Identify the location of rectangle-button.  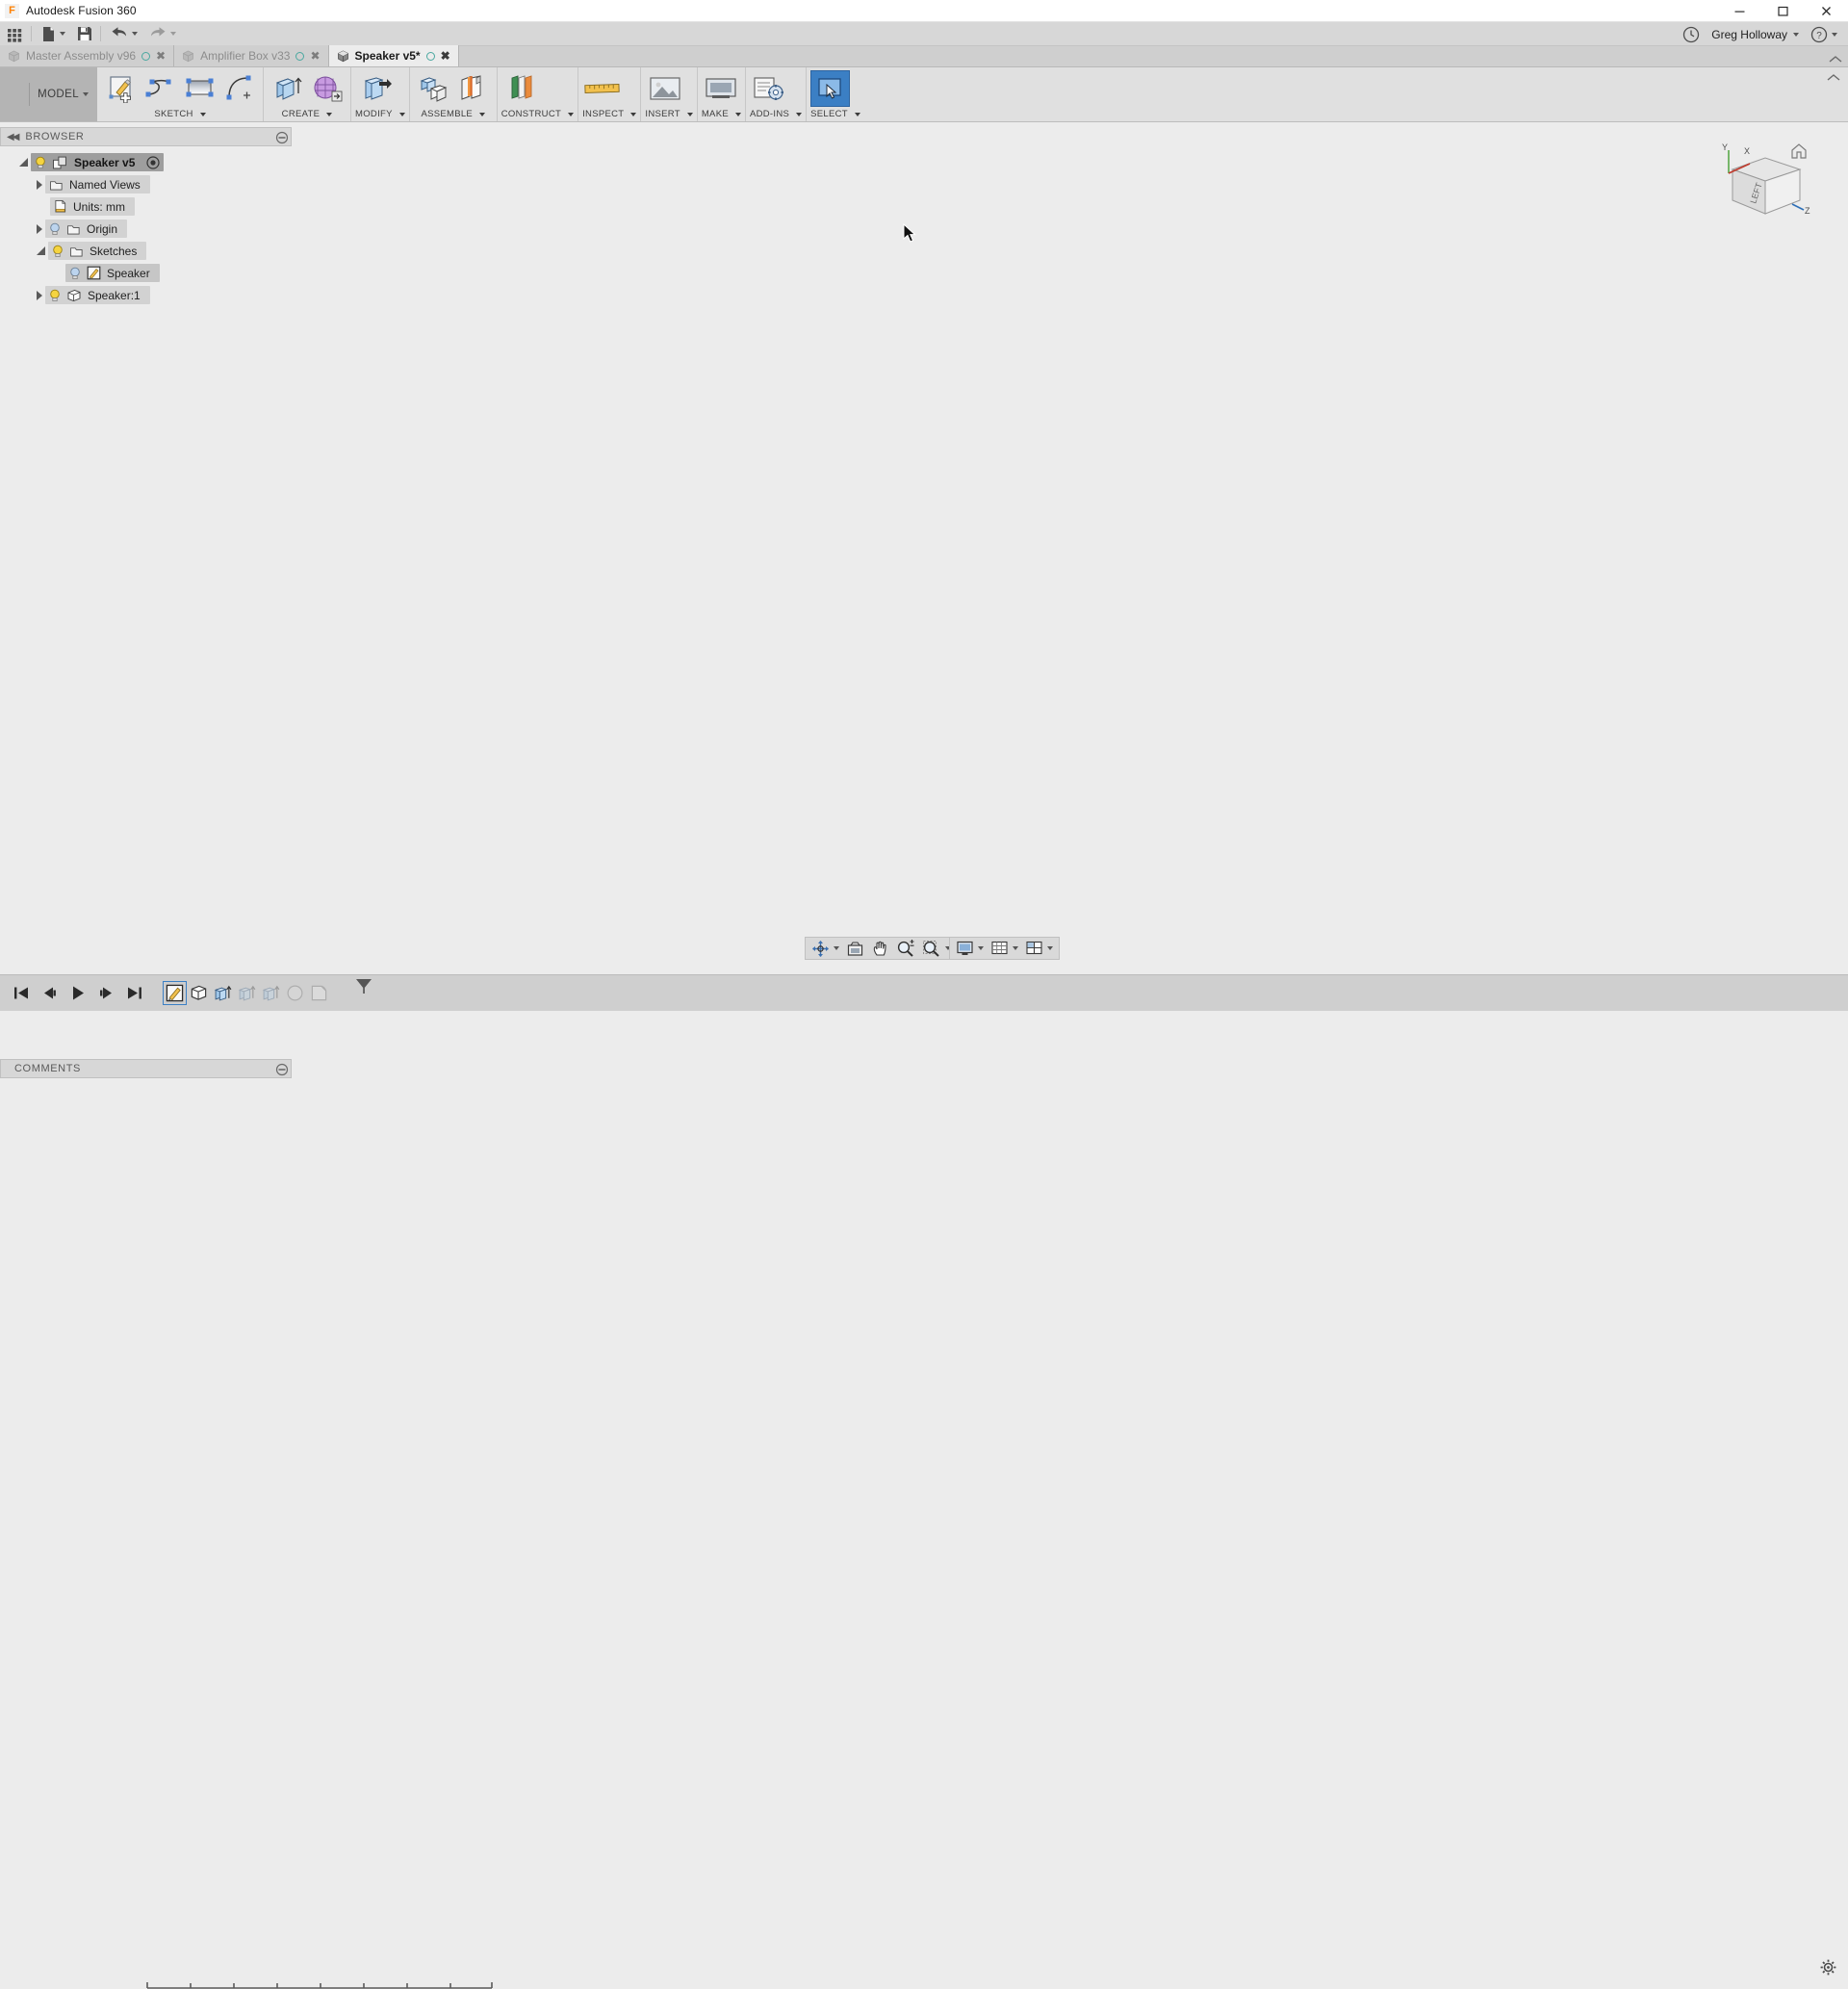
(199, 88).